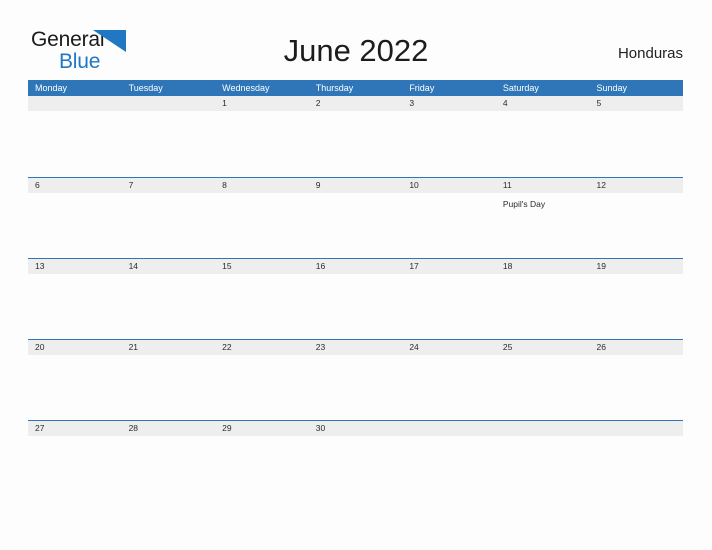  I want to click on day-number: 20, so click(75, 347).